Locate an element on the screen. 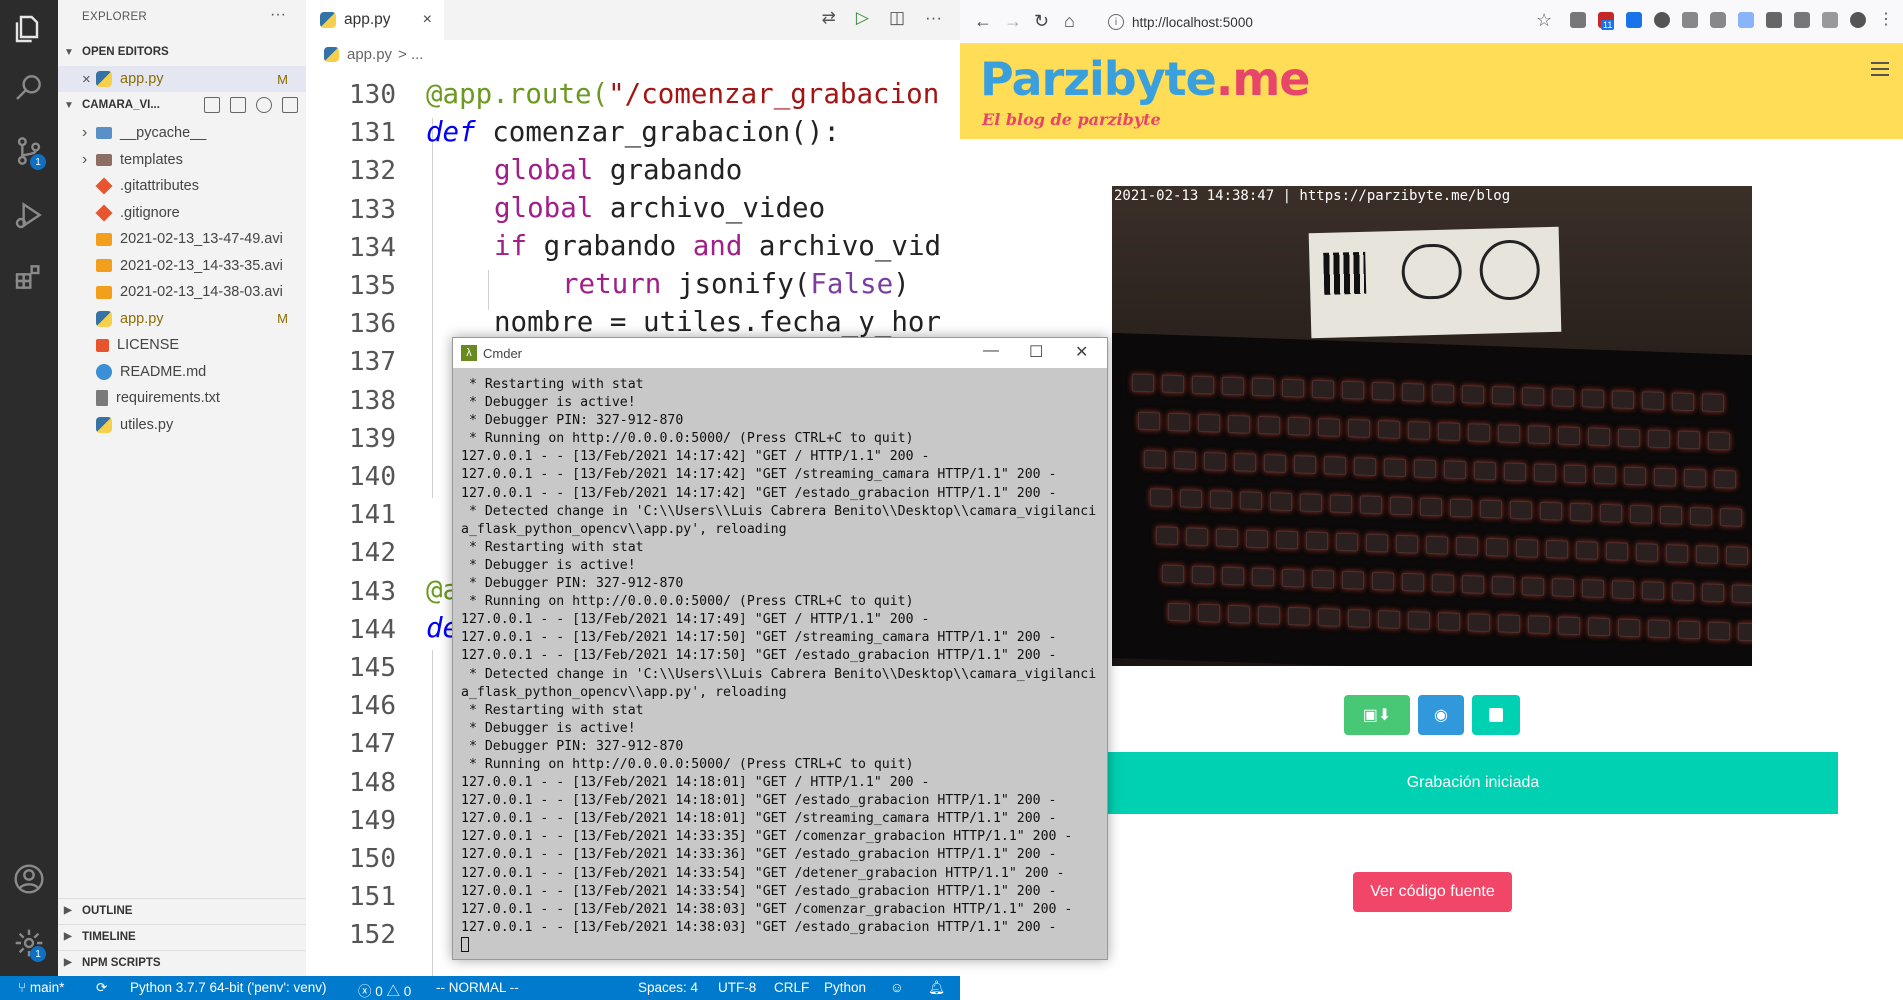 The height and width of the screenshot is (1000, 1903). code-line-130: @app.route("/comenzar_grabacion is located at coordinates (682, 94).